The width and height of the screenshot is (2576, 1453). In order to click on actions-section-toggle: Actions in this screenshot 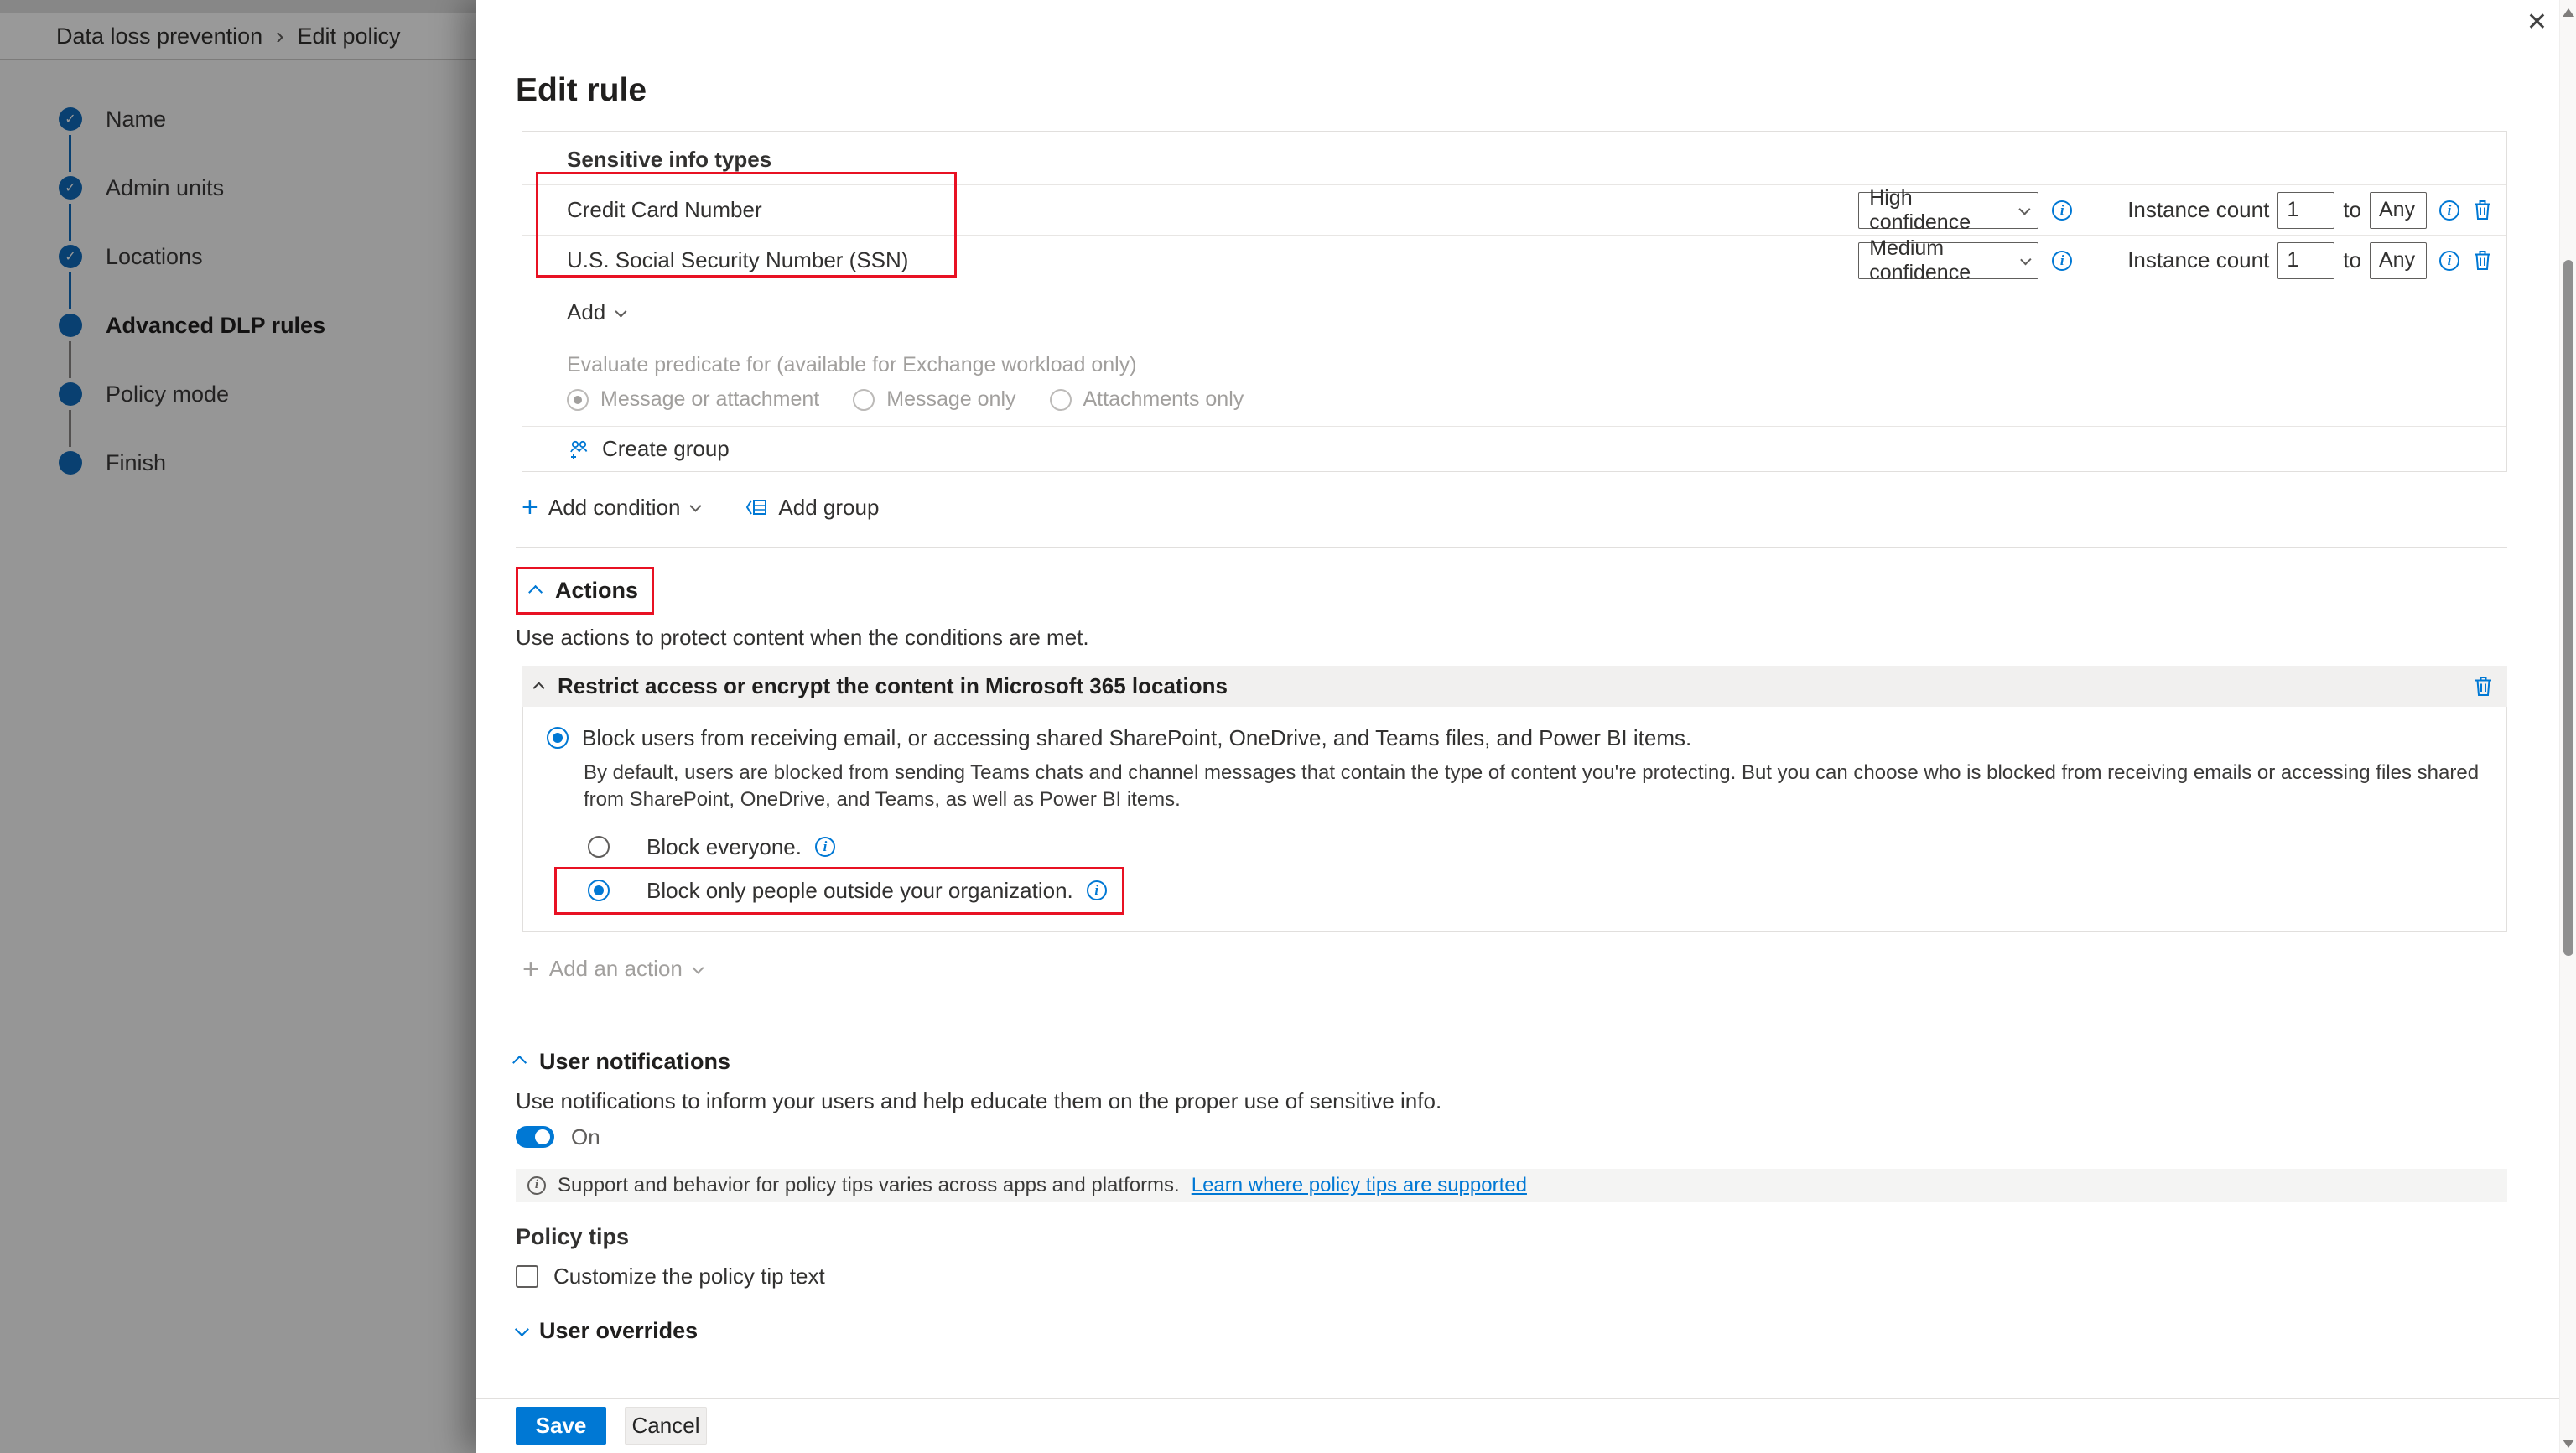, I will do `click(585, 591)`.